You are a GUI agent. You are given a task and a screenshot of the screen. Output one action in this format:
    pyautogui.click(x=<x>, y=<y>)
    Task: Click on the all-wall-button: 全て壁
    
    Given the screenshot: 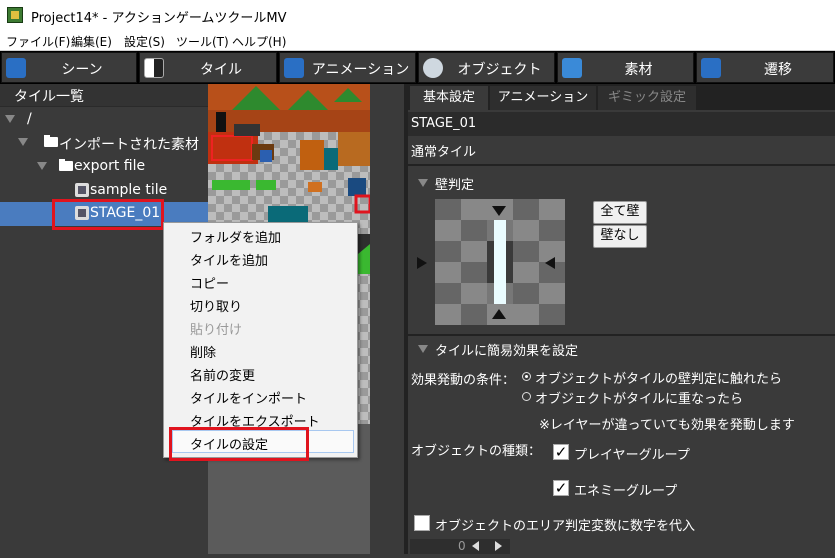 What is the action you would take?
    pyautogui.click(x=620, y=212)
    